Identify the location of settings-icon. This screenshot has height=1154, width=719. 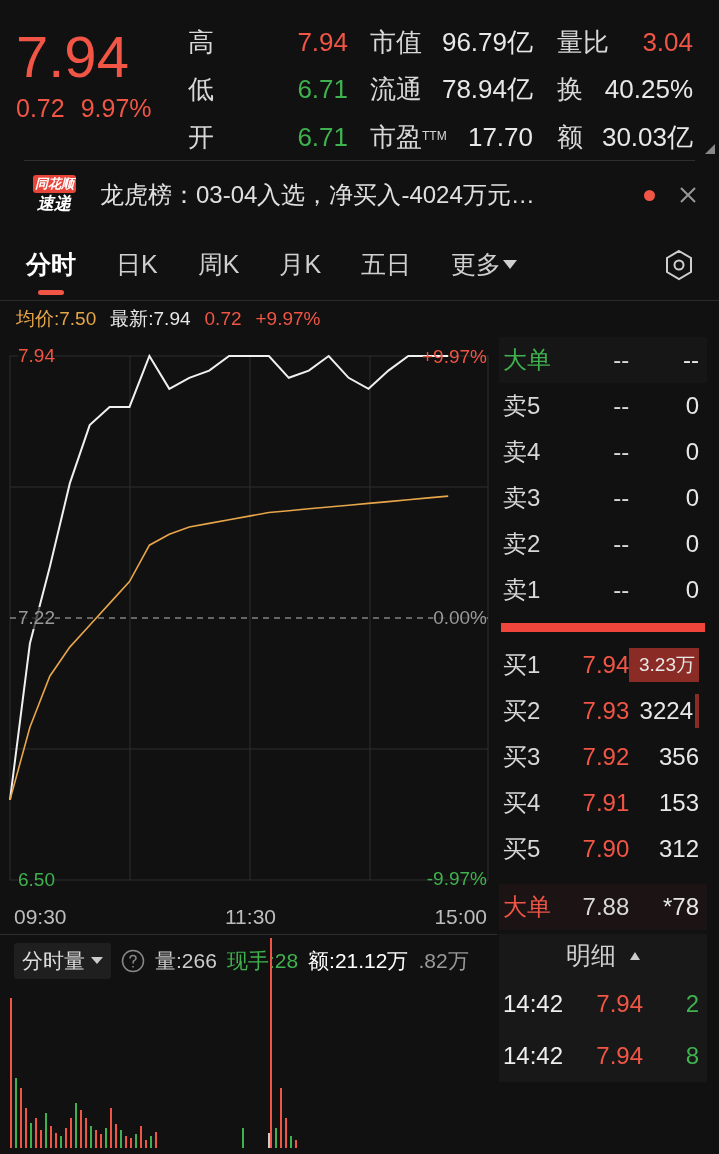
(679, 264).